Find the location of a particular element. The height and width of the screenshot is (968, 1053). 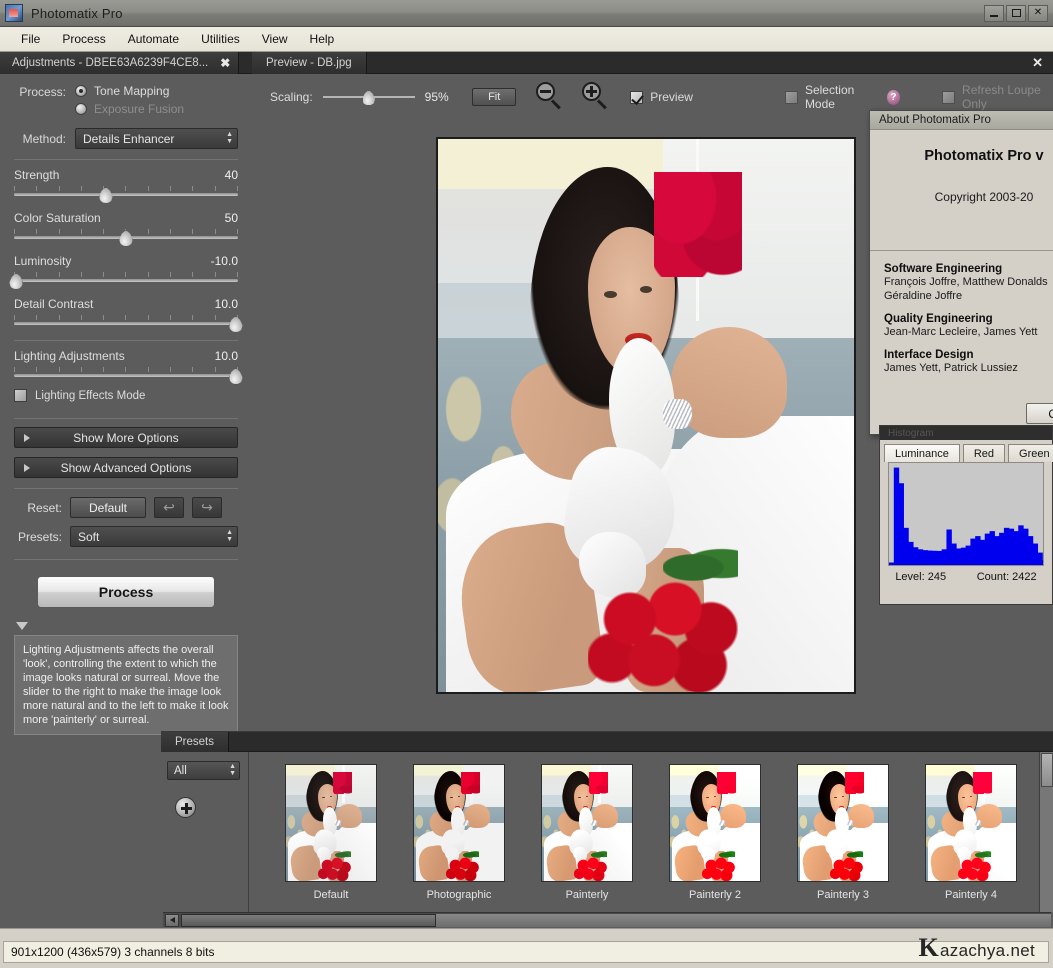

watermark: K azachya.net is located at coordinates (976, 948).